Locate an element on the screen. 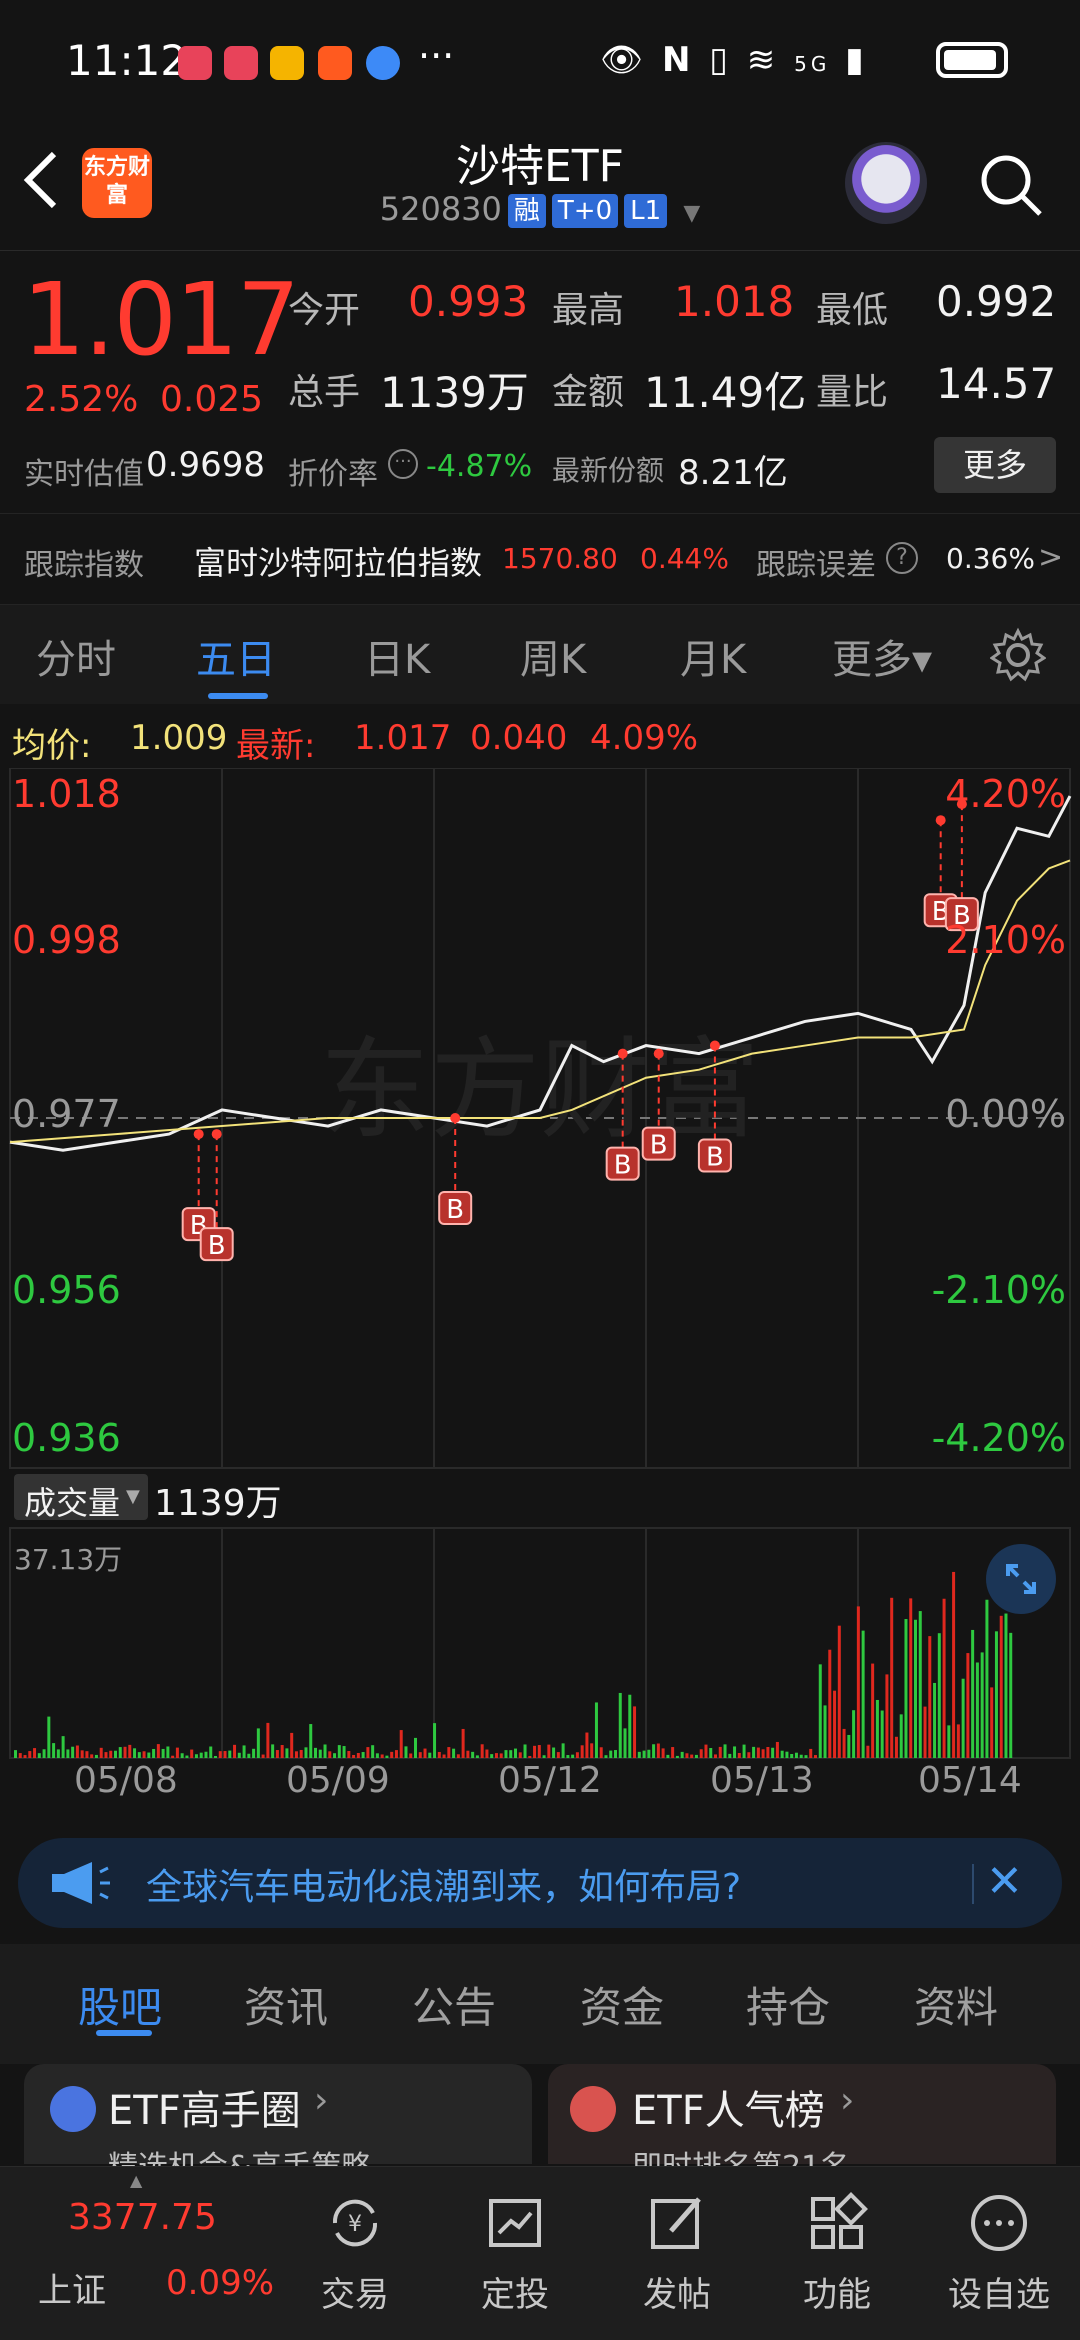  y-tick-right: 4.20% is located at coordinates (1005, 794).